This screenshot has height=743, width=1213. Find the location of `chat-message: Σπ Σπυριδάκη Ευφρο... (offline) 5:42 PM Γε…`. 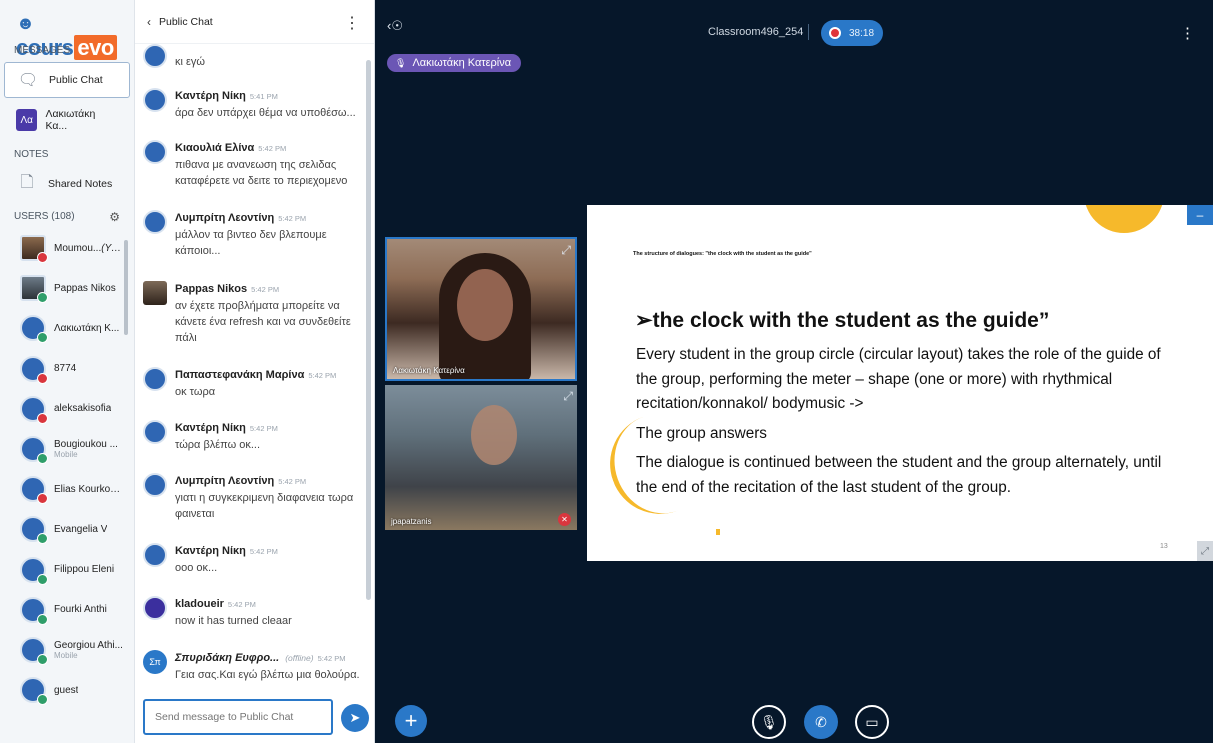

chat-message: Σπ Σπυριδάκη Ευφρο... (offline) 5:42 PM Γε… is located at coordinates (255, 666).